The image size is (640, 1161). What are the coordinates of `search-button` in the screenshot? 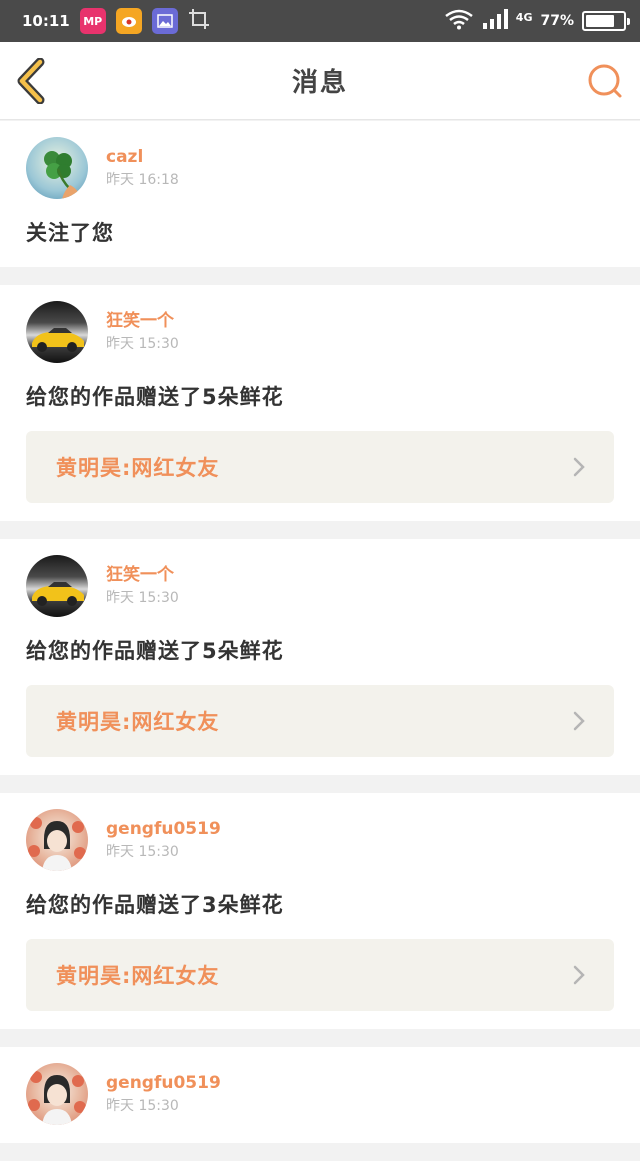 It's located at (605, 81).